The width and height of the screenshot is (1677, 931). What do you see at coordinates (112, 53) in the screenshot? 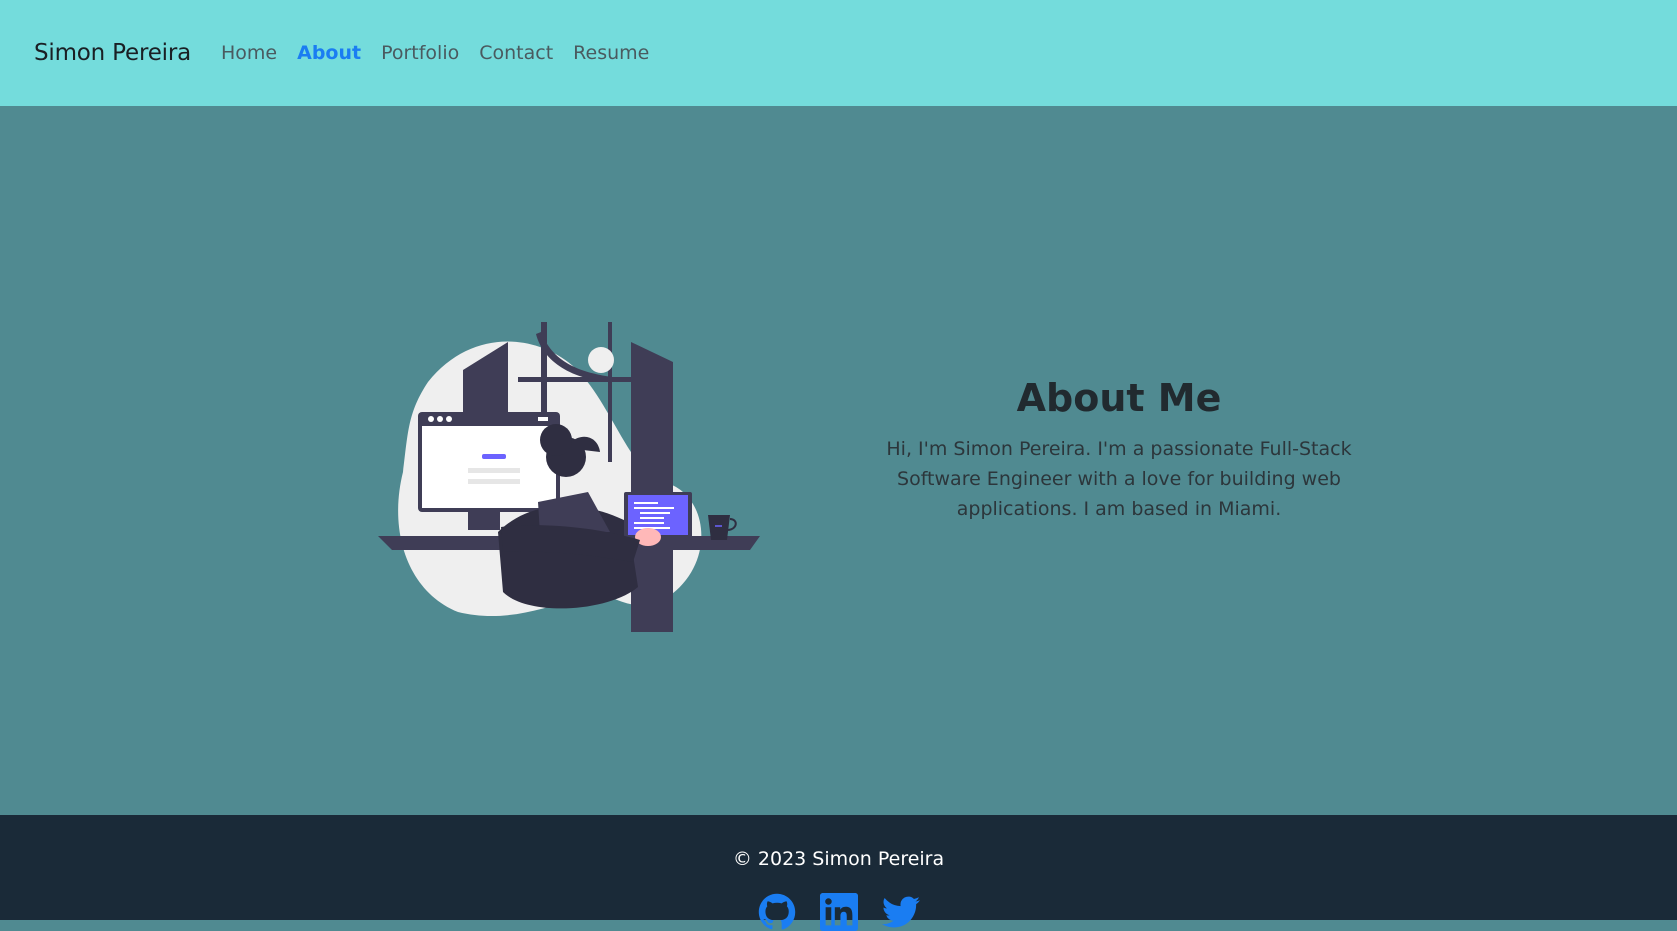
I see `brand-link: Simon Pereira` at bounding box center [112, 53].